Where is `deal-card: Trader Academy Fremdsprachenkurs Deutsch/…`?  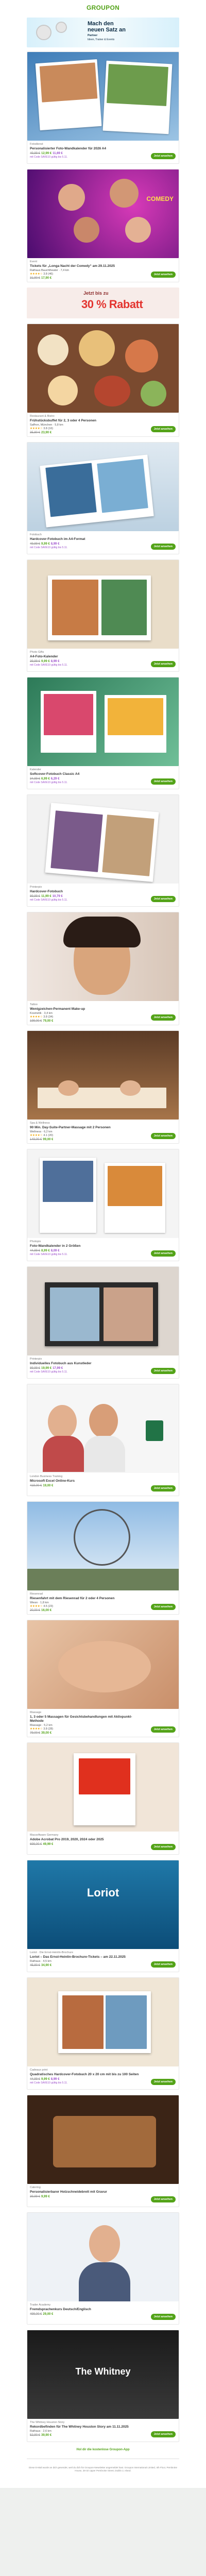 deal-card: Trader Academy Fremdsprachenkurs Deutsch/… is located at coordinates (103, 2268).